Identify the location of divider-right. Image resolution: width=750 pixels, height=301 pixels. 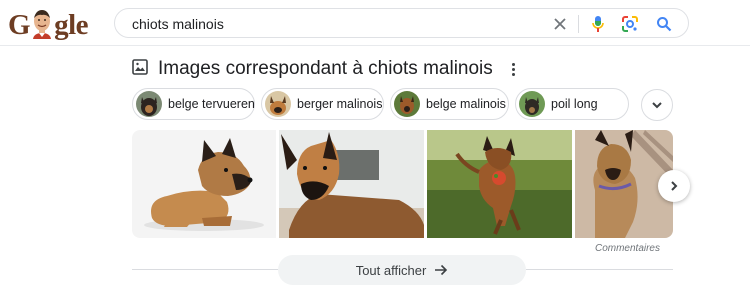
(599, 269).